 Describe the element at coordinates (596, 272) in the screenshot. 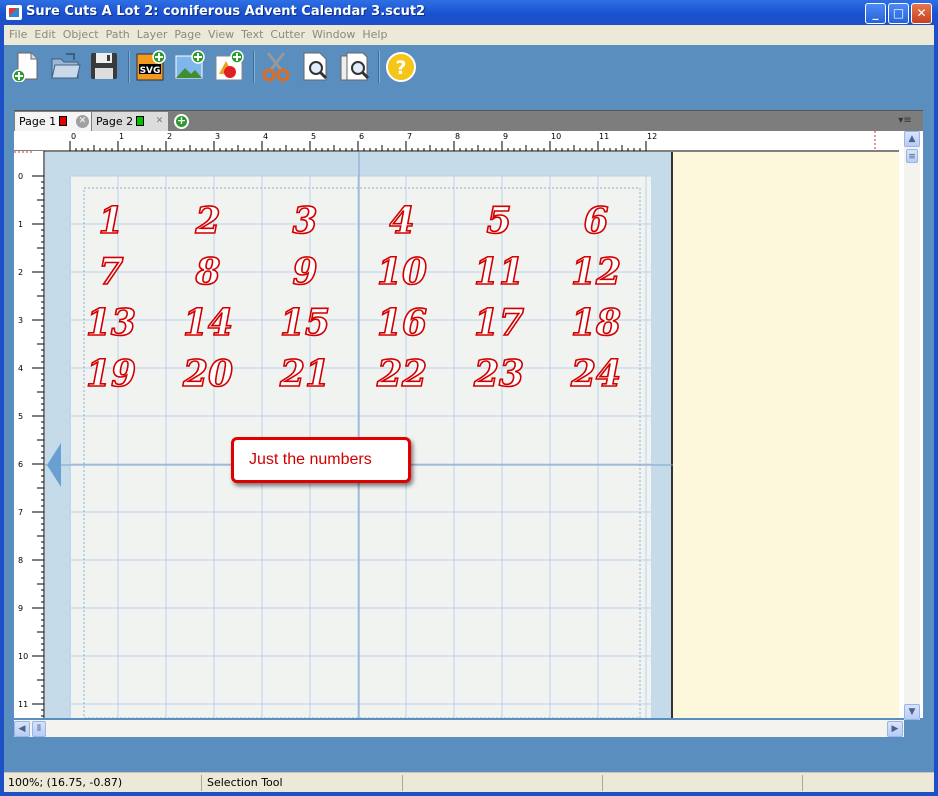

I see `calendar-number: 12` at that location.